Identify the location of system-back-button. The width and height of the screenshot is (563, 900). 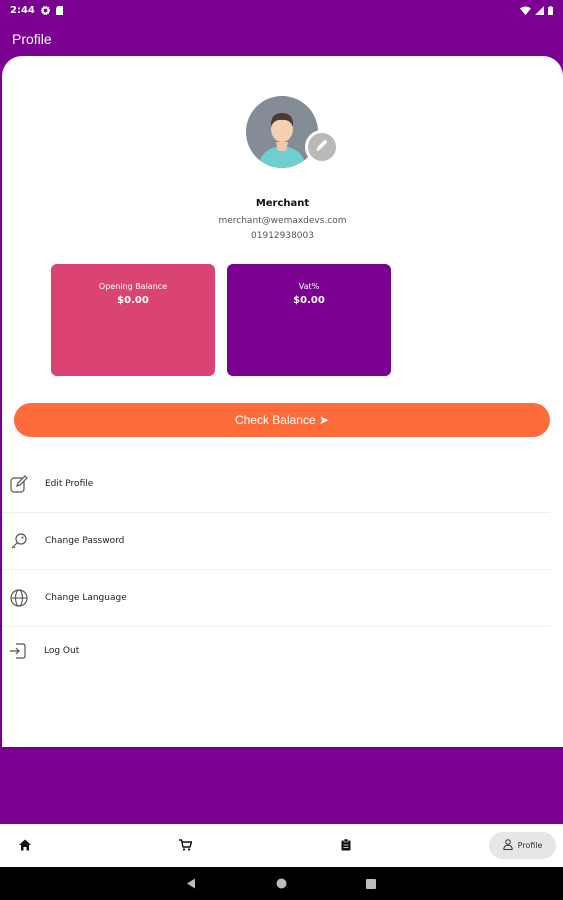
(191, 883).